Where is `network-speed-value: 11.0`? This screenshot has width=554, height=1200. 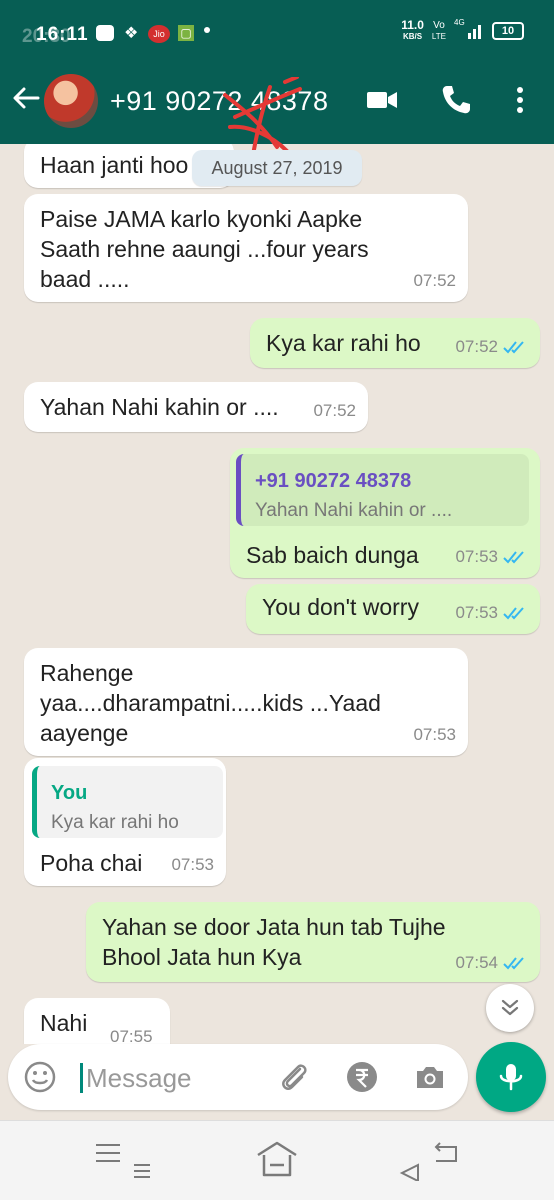 network-speed-value: 11.0 is located at coordinates (412, 25).